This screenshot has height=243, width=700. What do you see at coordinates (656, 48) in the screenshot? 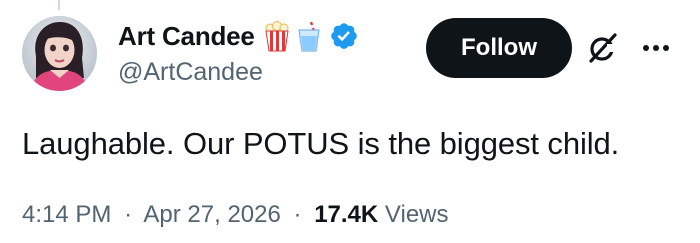
I see `more-options-icon` at bounding box center [656, 48].